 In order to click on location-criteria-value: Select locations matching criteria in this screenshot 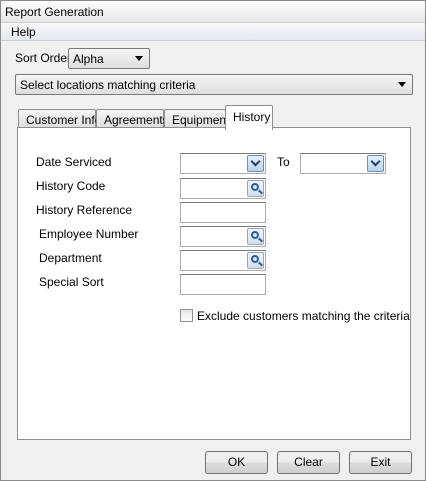, I will do `click(108, 85)`.